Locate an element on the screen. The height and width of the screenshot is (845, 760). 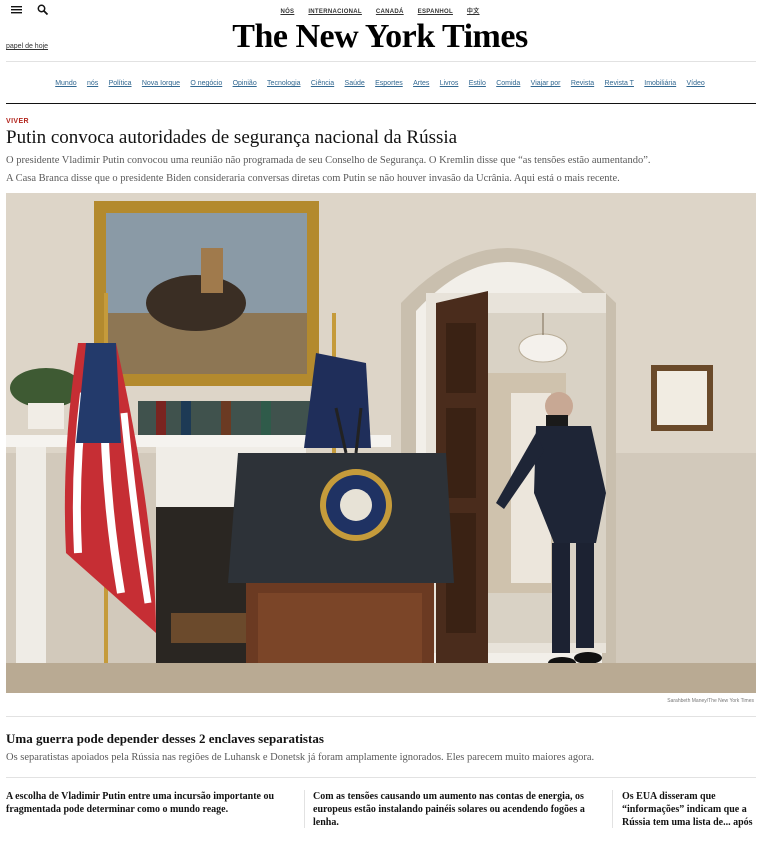
edition-us: NÓS is located at coordinates (287, 12).